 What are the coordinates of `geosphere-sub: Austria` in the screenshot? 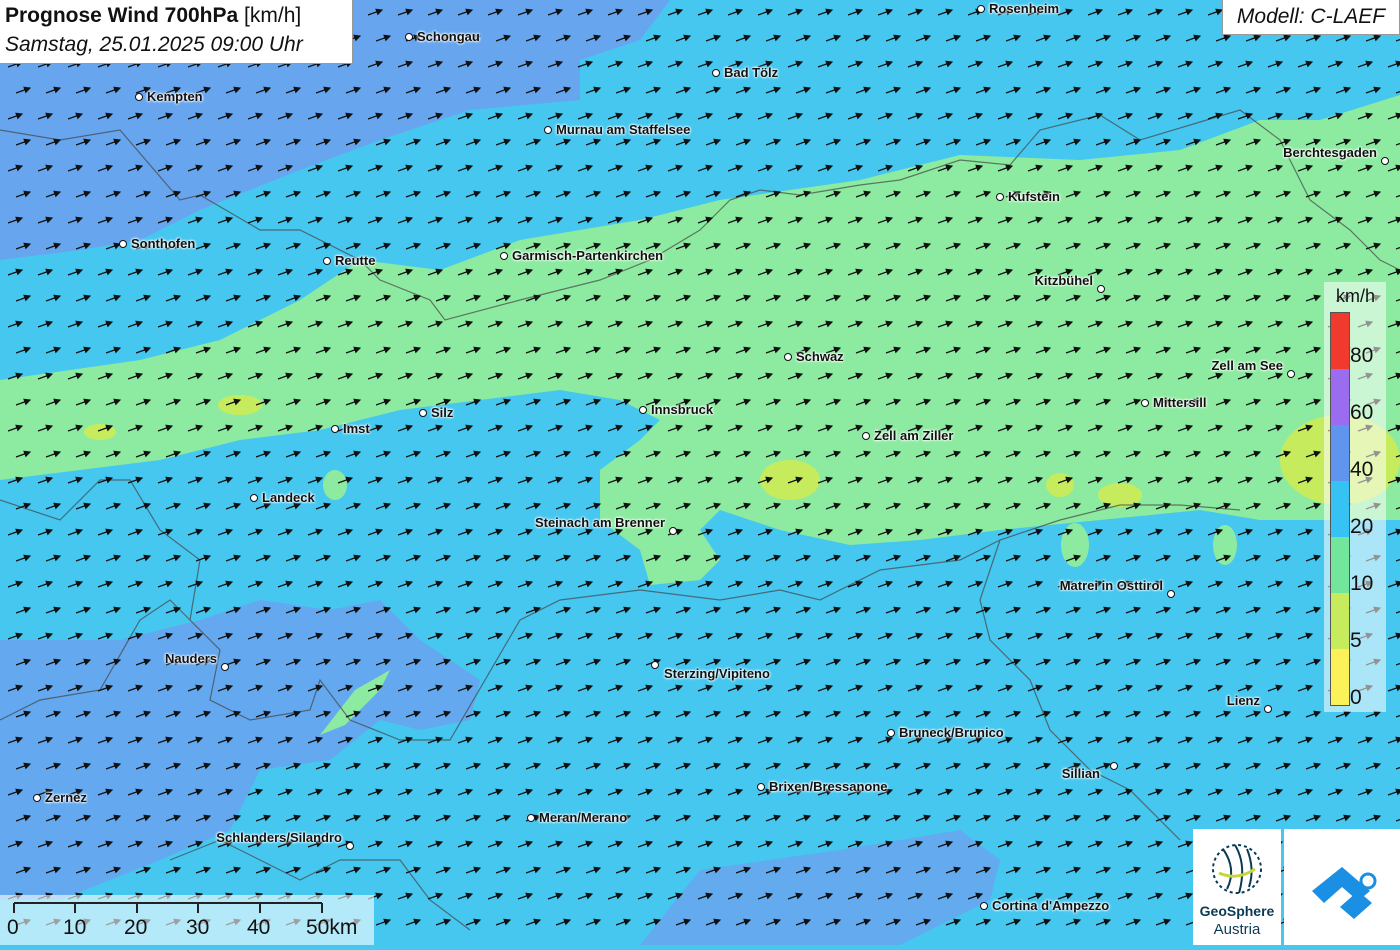 It's located at (1237, 929).